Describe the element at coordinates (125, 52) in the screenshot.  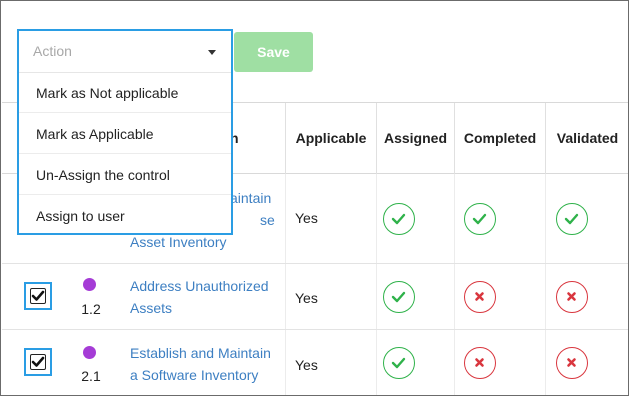
I see `action-select: Action` at that location.